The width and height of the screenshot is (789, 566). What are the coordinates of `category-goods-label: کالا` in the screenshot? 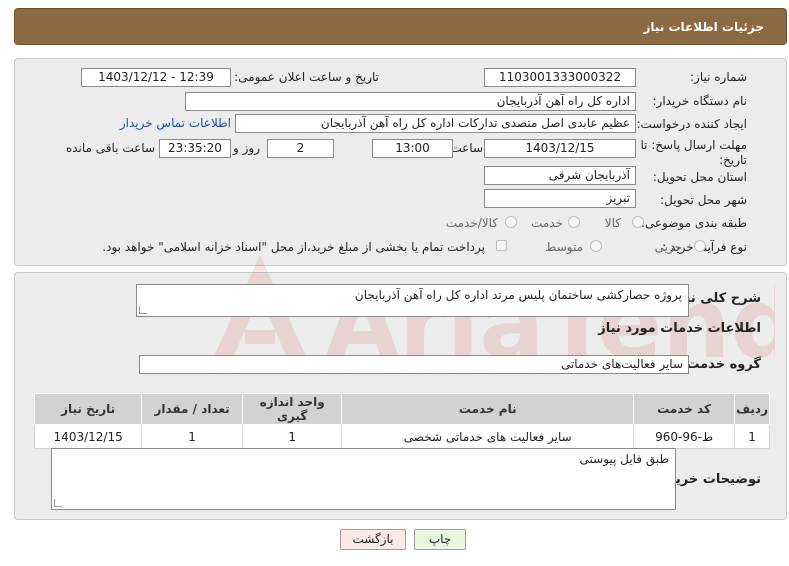 It's located at (612, 223).